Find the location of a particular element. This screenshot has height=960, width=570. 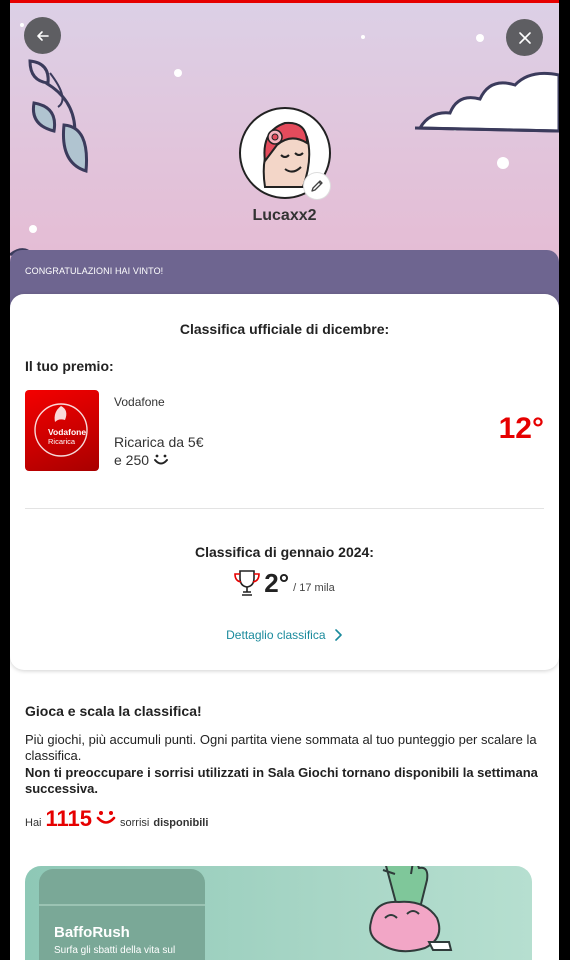

back-button is located at coordinates (42, 35).